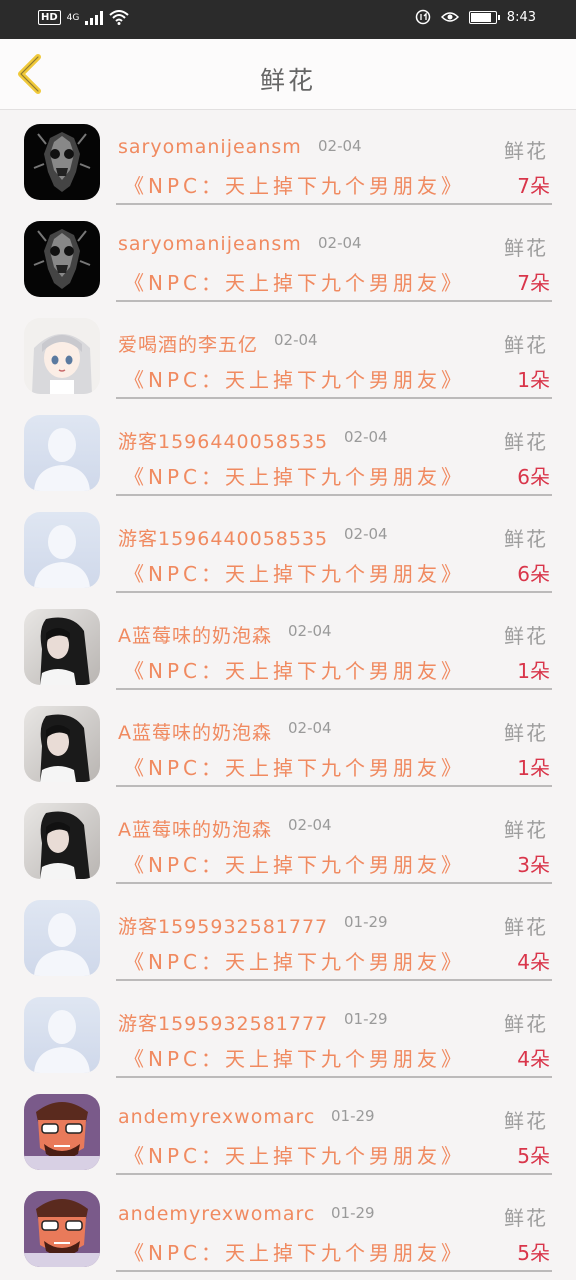 This screenshot has width=576, height=1280. I want to click on status-right: 8:43, so click(475, 17).